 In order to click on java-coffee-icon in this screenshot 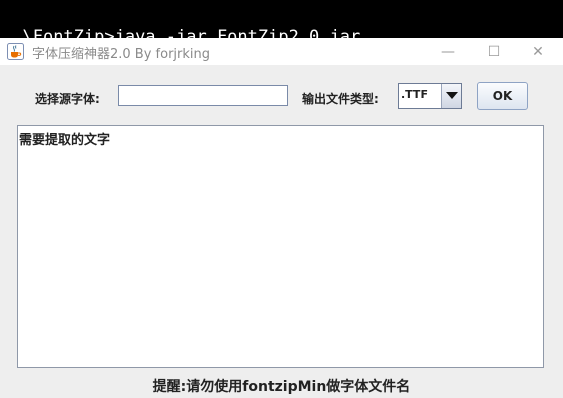, I will do `click(15, 51)`.